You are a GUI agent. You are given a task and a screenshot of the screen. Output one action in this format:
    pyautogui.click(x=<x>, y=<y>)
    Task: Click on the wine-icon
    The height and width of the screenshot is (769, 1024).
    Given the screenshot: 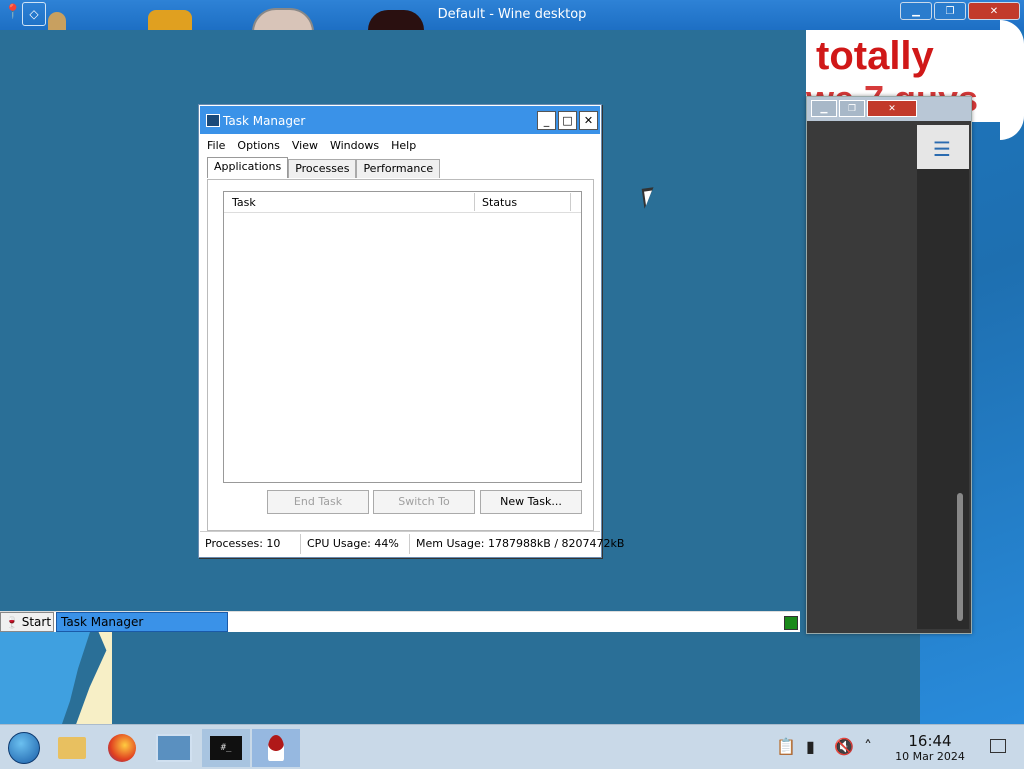 What is the action you would take?
    pyautogui.click(x=276, y=748)
    